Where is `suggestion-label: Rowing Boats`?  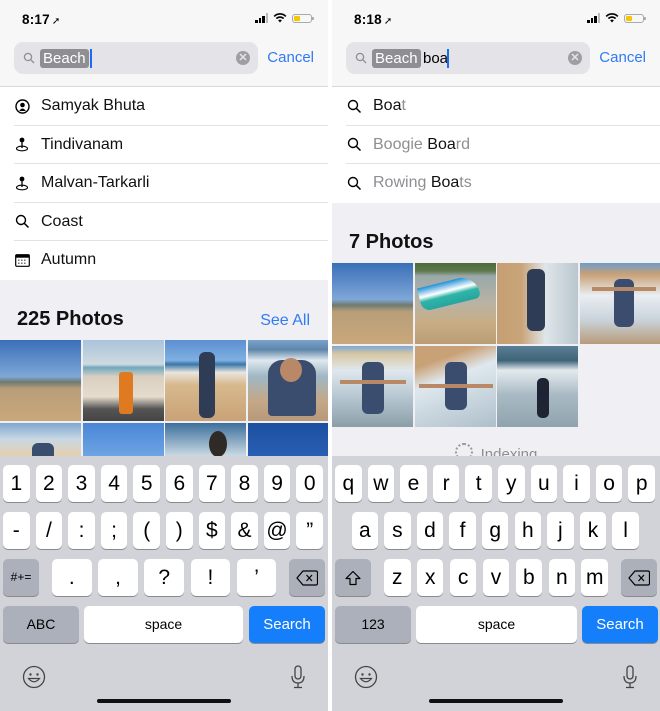
suggestion-label: Rowing Boats is located at coordinates (422, 183).